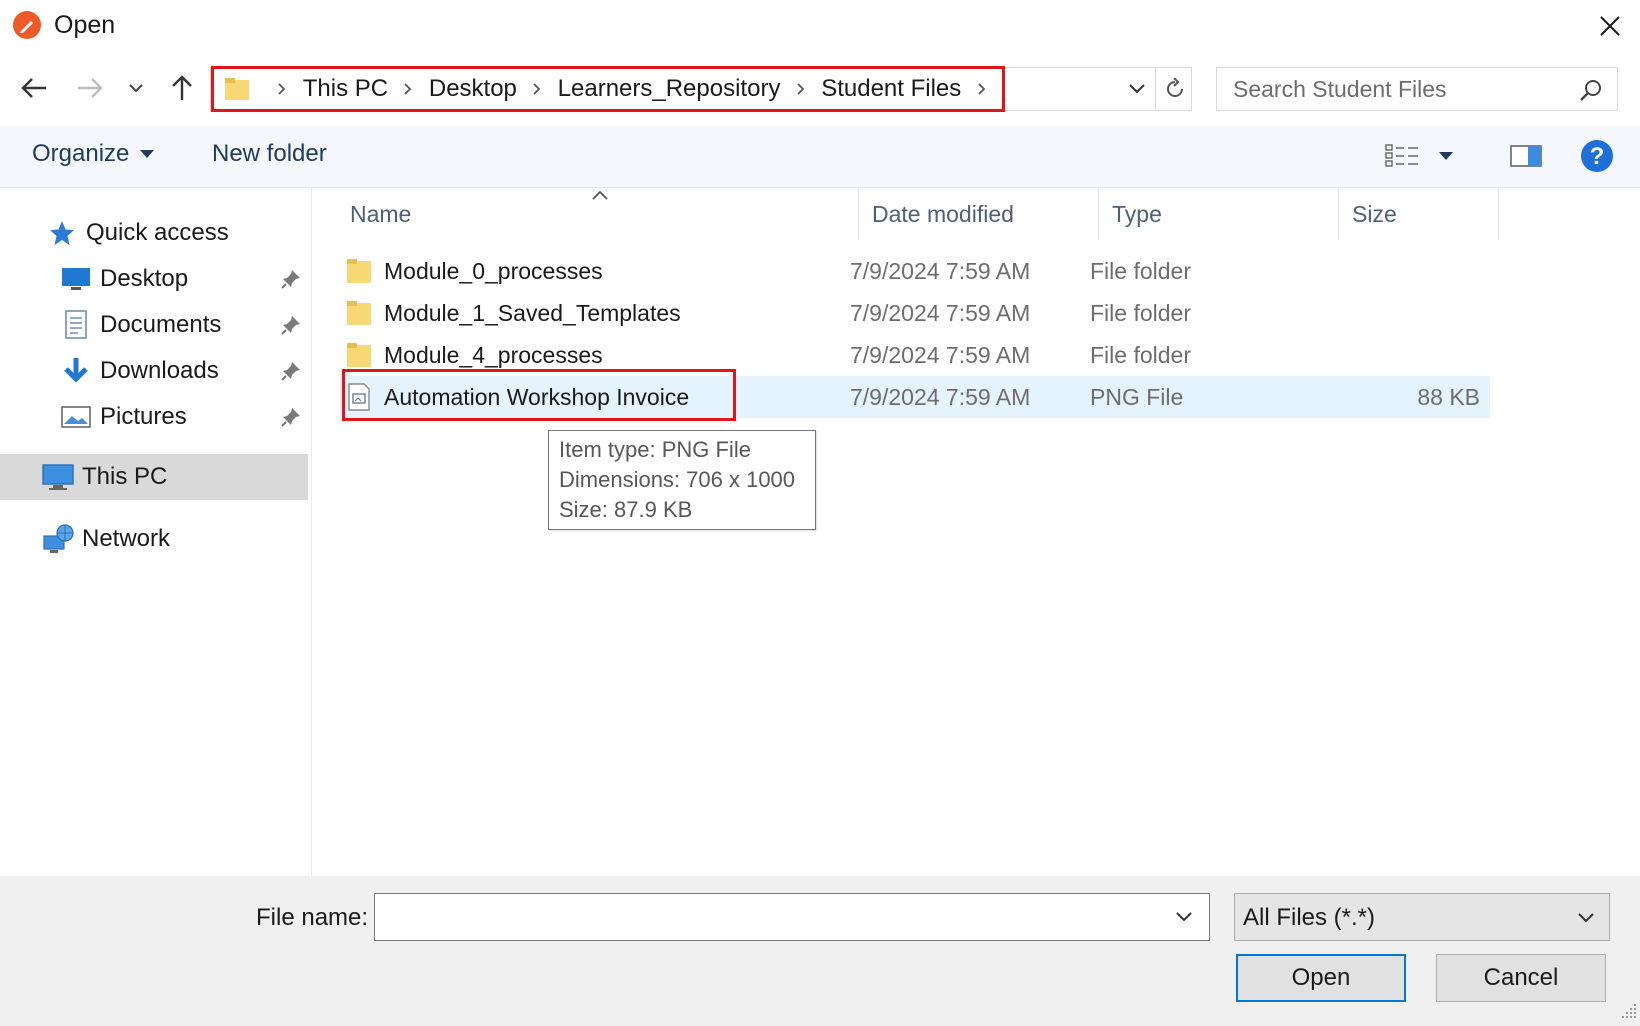 The width and height of the screenshot is (1640, 1026). Describe the element at coordinates (580, 214) in the screenshot. I see `column-header-name: Name` at that location.